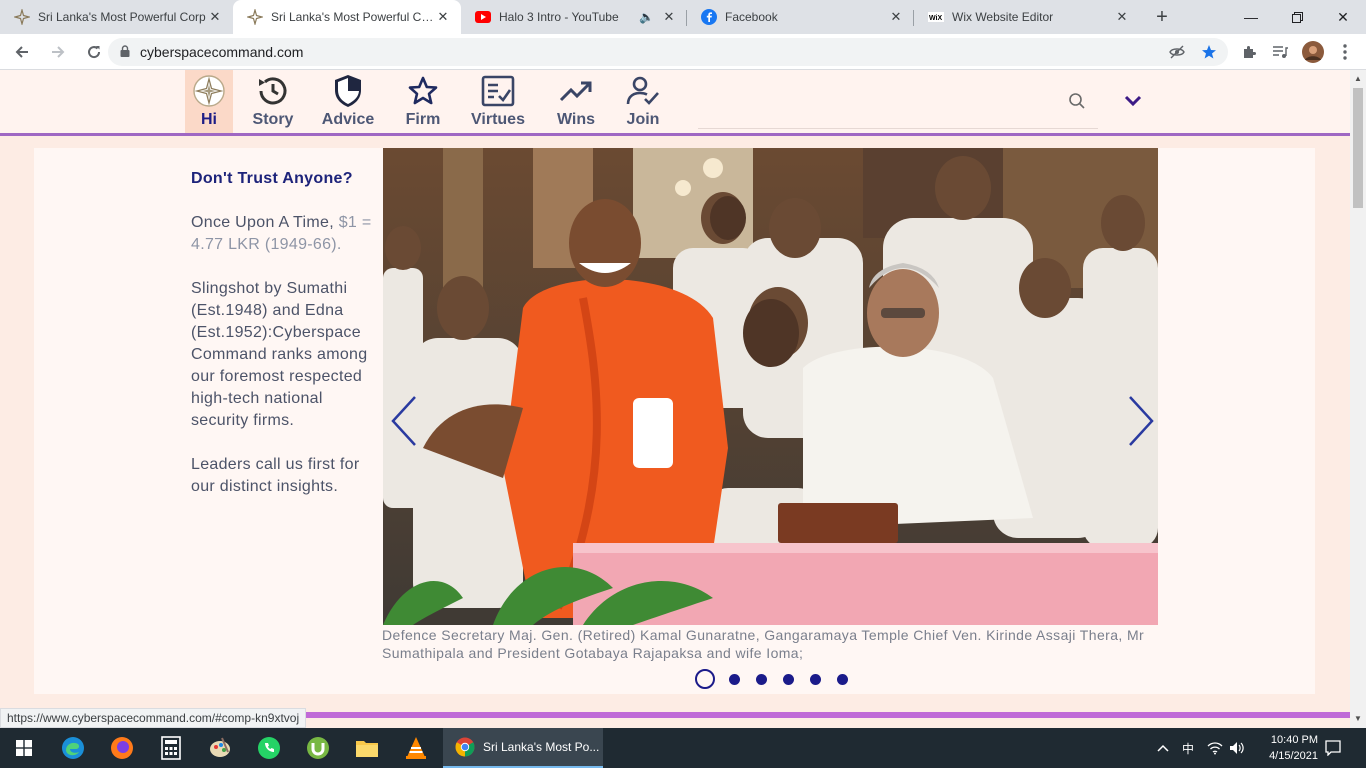 Image resolution: width=1366 pixels, height=768 pixels. What do you see at coordinates (273, 119) in the screenshot?
I see `nav-label: Story` at bounding box center [273, 119].